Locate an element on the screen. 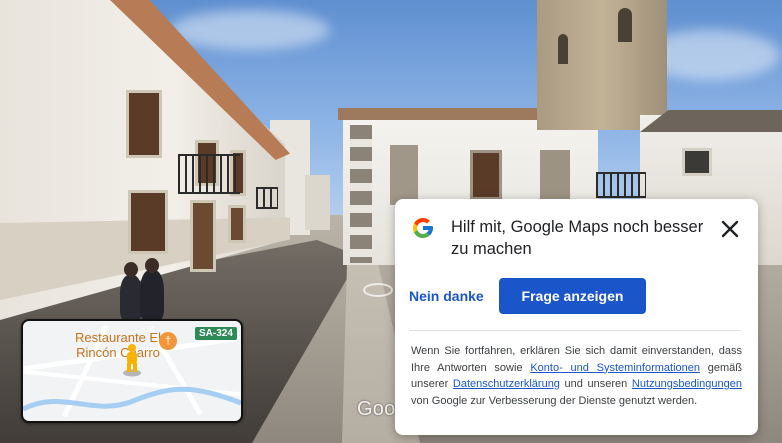 The image size is (782, 443). pegman-icon is located at coordinates (132, 360).